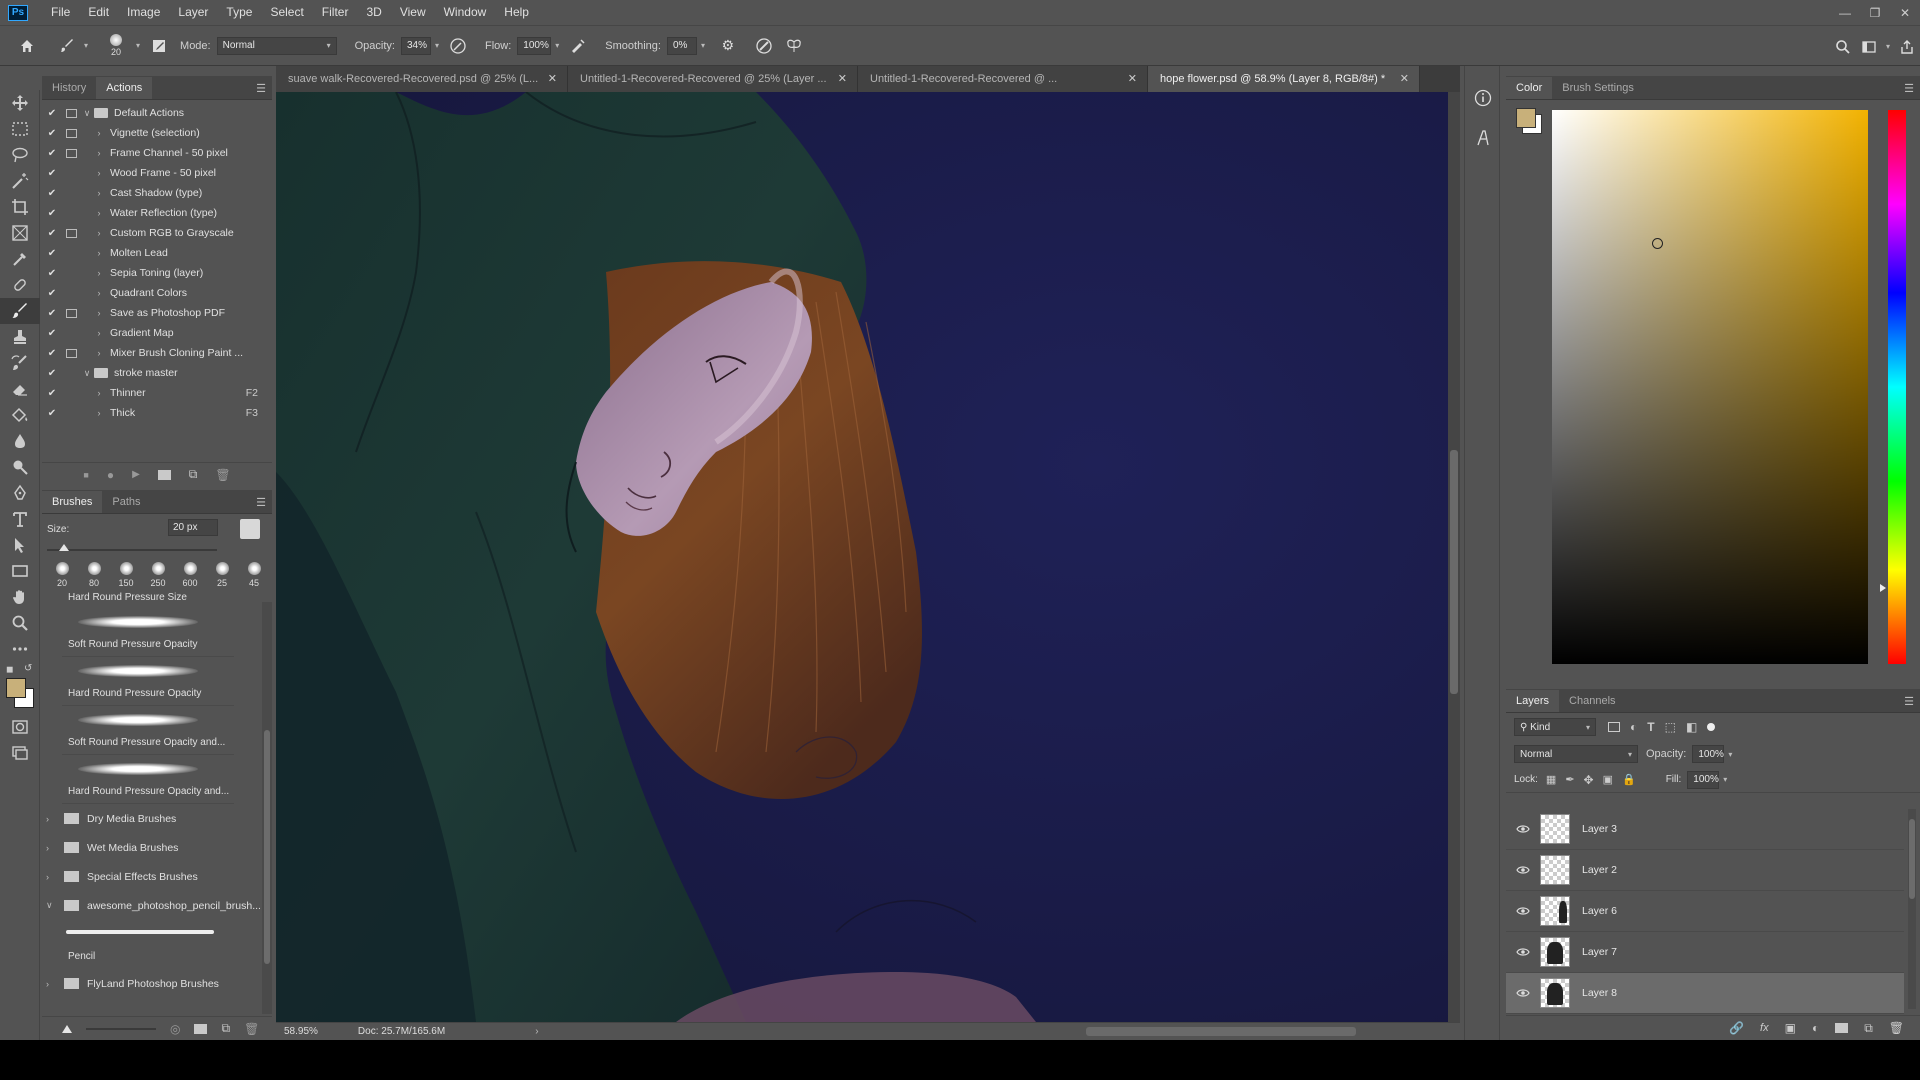 The image size is (1920, 1080). Describe the element at coordinates (1705, 870) in the screenshot. I see `layer-row: Layer 2` at that location.